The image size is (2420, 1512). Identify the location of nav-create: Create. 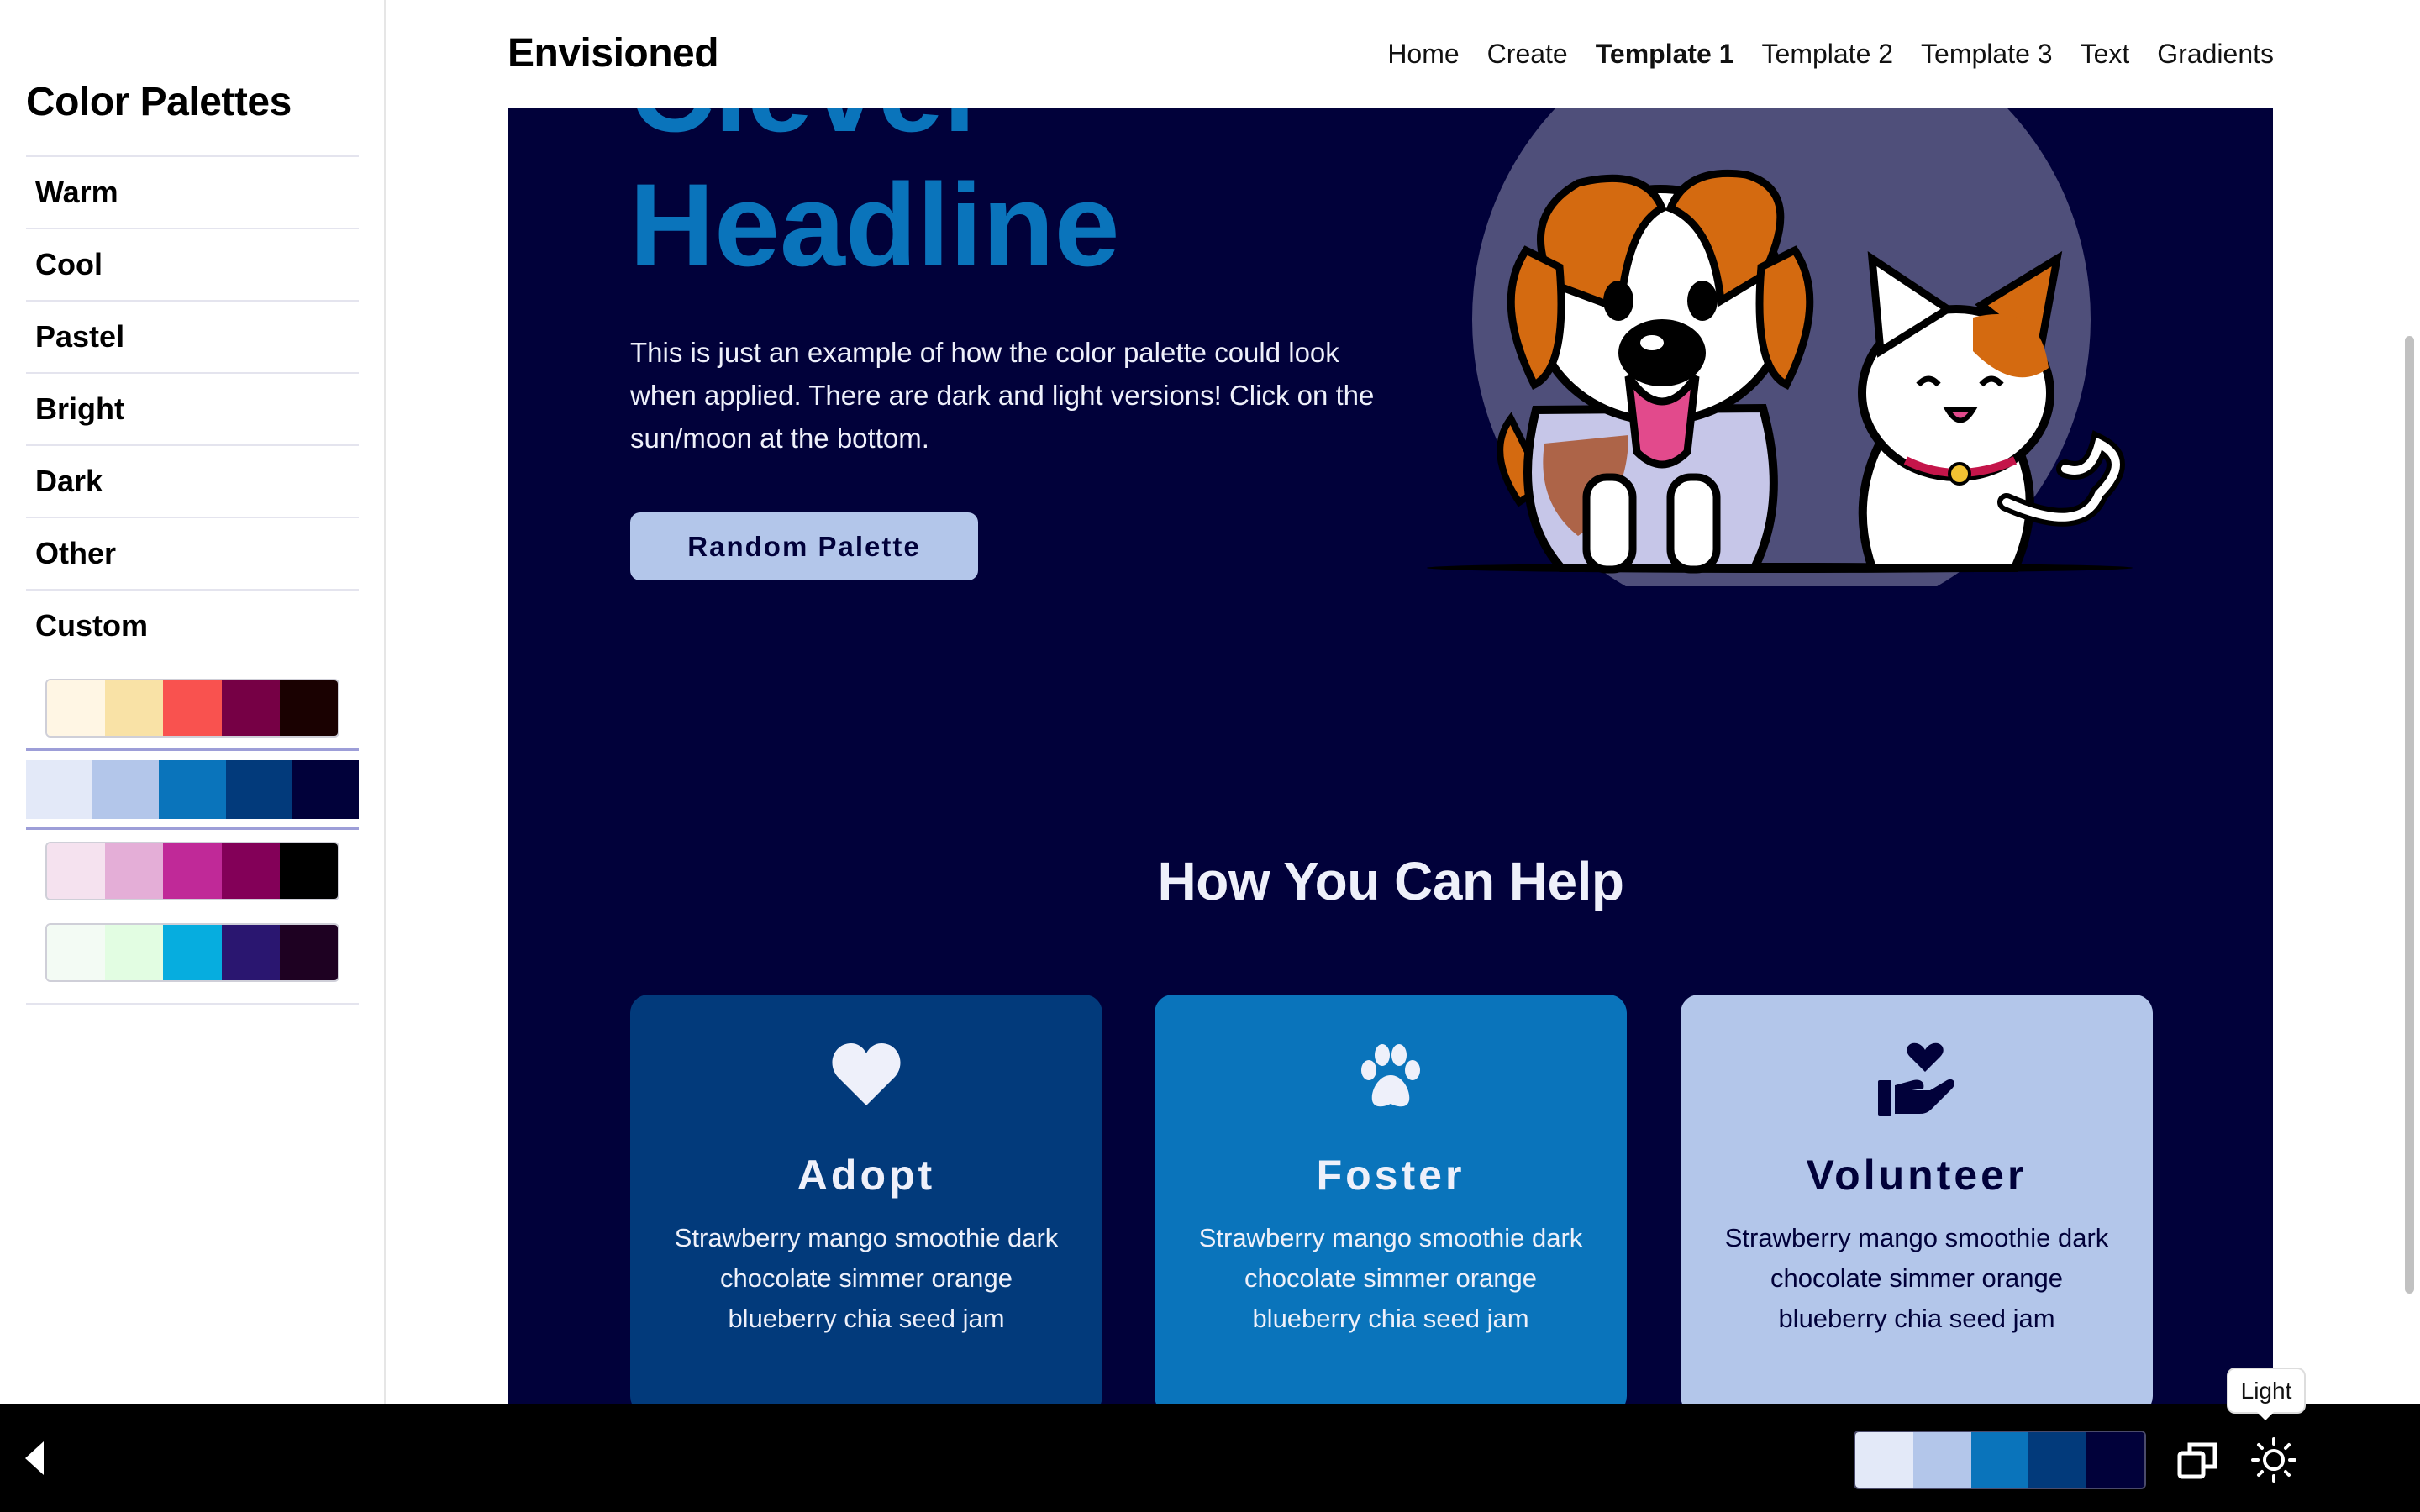
(1528, 54).